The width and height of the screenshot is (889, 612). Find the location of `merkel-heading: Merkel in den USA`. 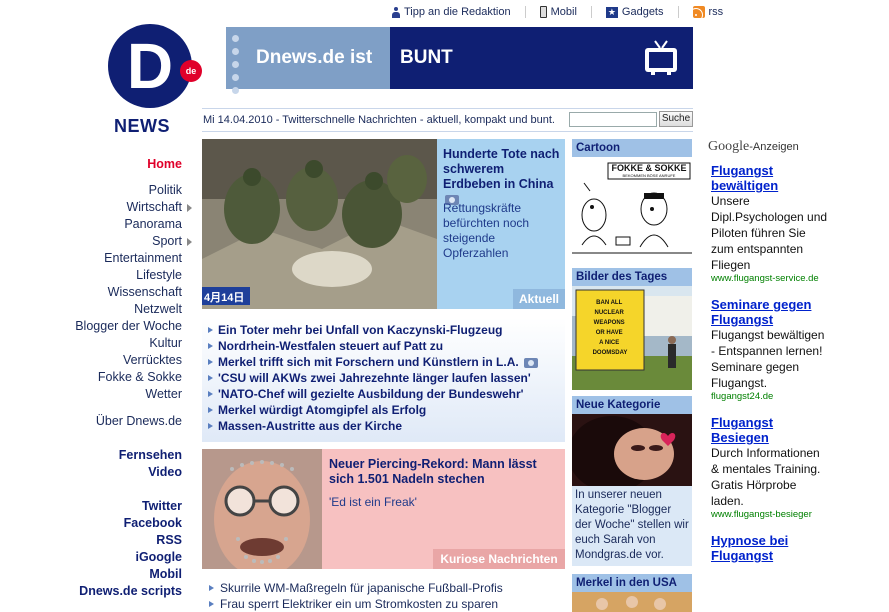

merkel-heading: Merkel in den USA is located at coordinates (632, 583).